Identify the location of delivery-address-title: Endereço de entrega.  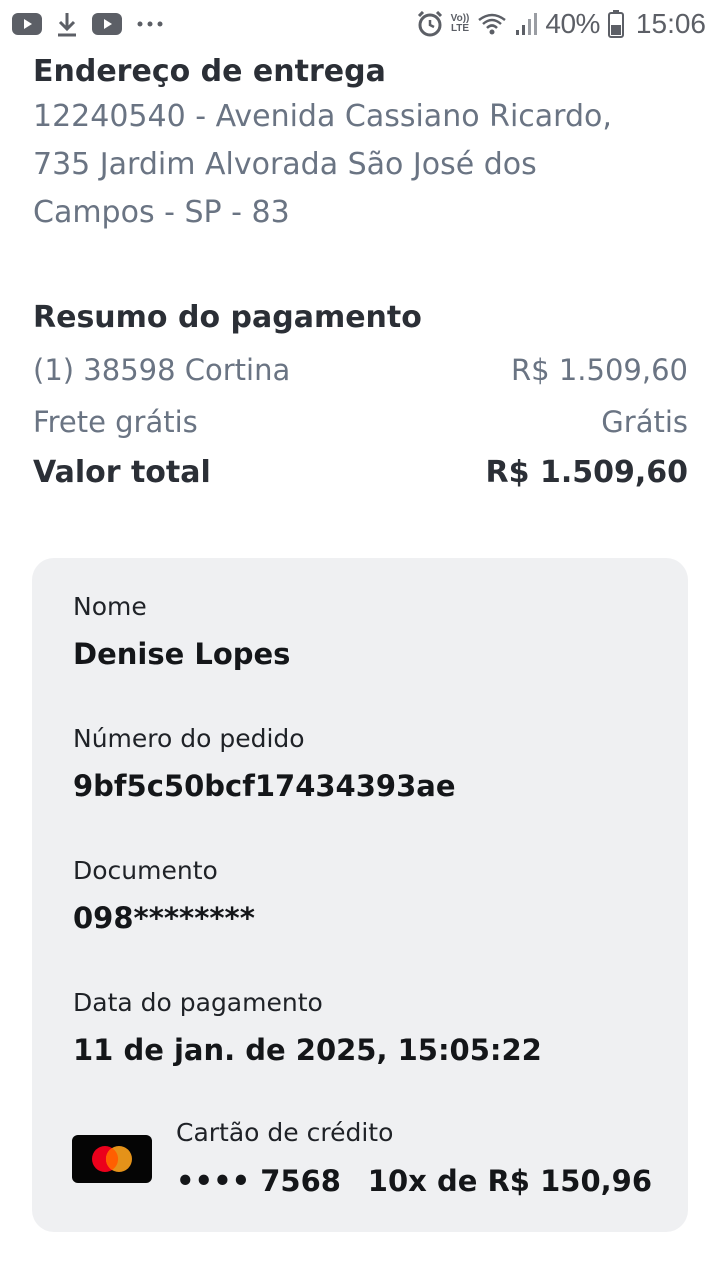
(209, 71).